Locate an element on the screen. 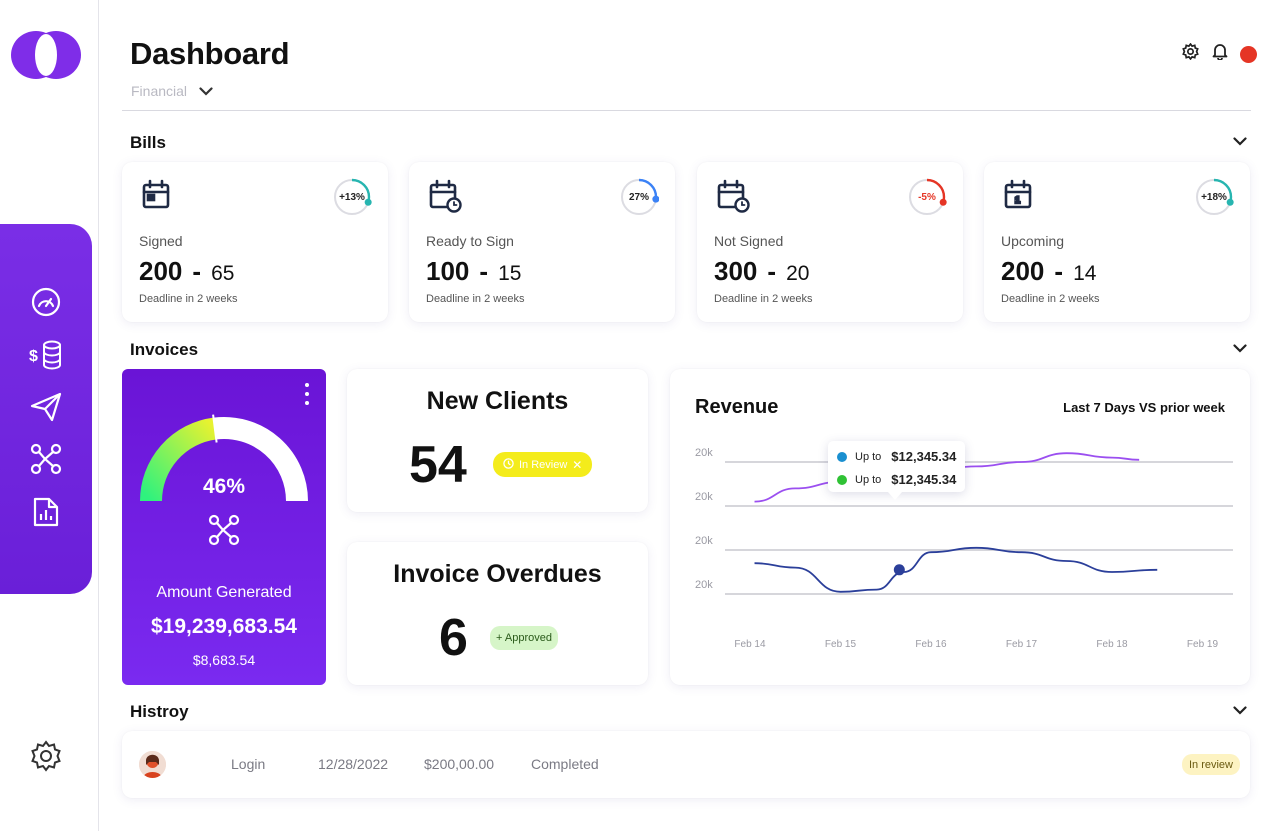 The height and width of the screenshot is (831, 1280). dollar-database-icon: $ is located at coordinates (46, 357).